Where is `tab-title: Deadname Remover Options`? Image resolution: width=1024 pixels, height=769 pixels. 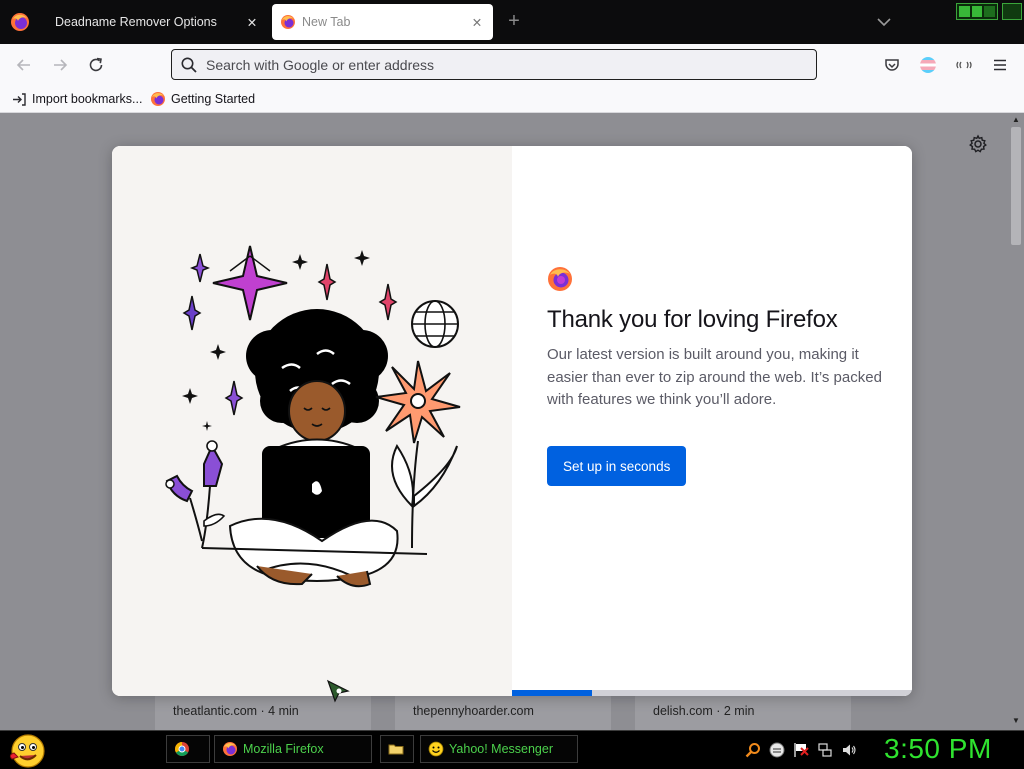 tab-title: Deadname Remover Options is located at coordinates (136, 22).